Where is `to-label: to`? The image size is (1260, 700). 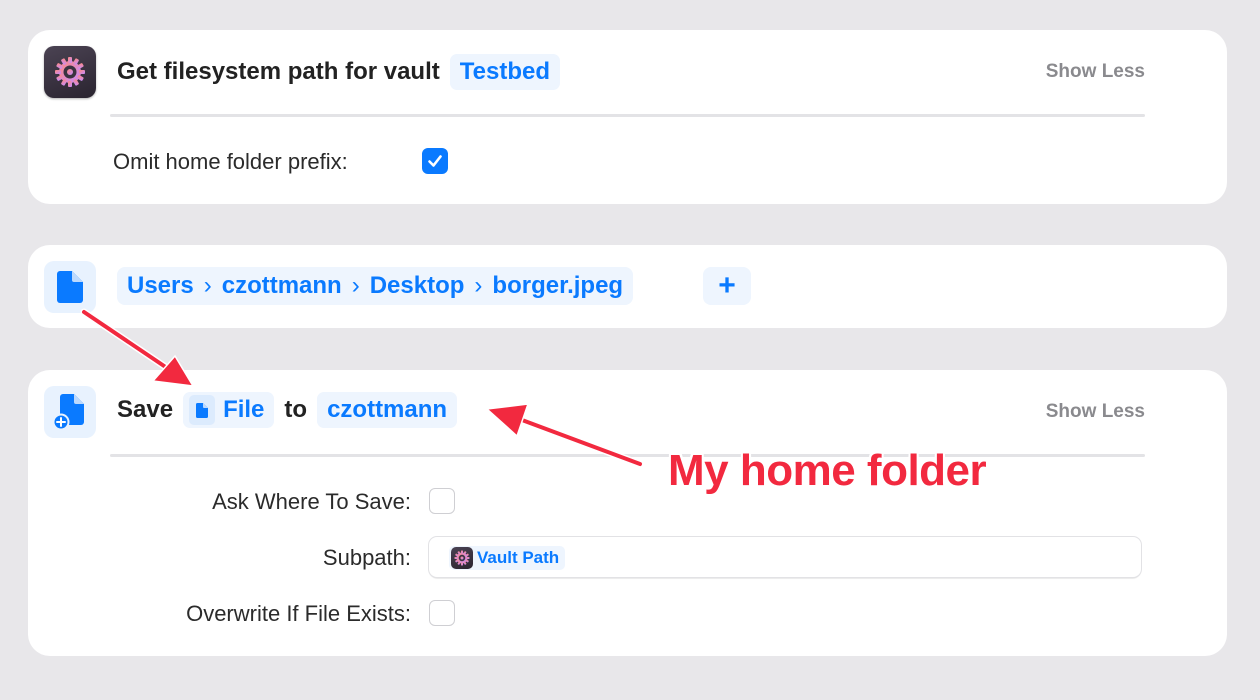
to-label: to is located at coordinates (296, 409).